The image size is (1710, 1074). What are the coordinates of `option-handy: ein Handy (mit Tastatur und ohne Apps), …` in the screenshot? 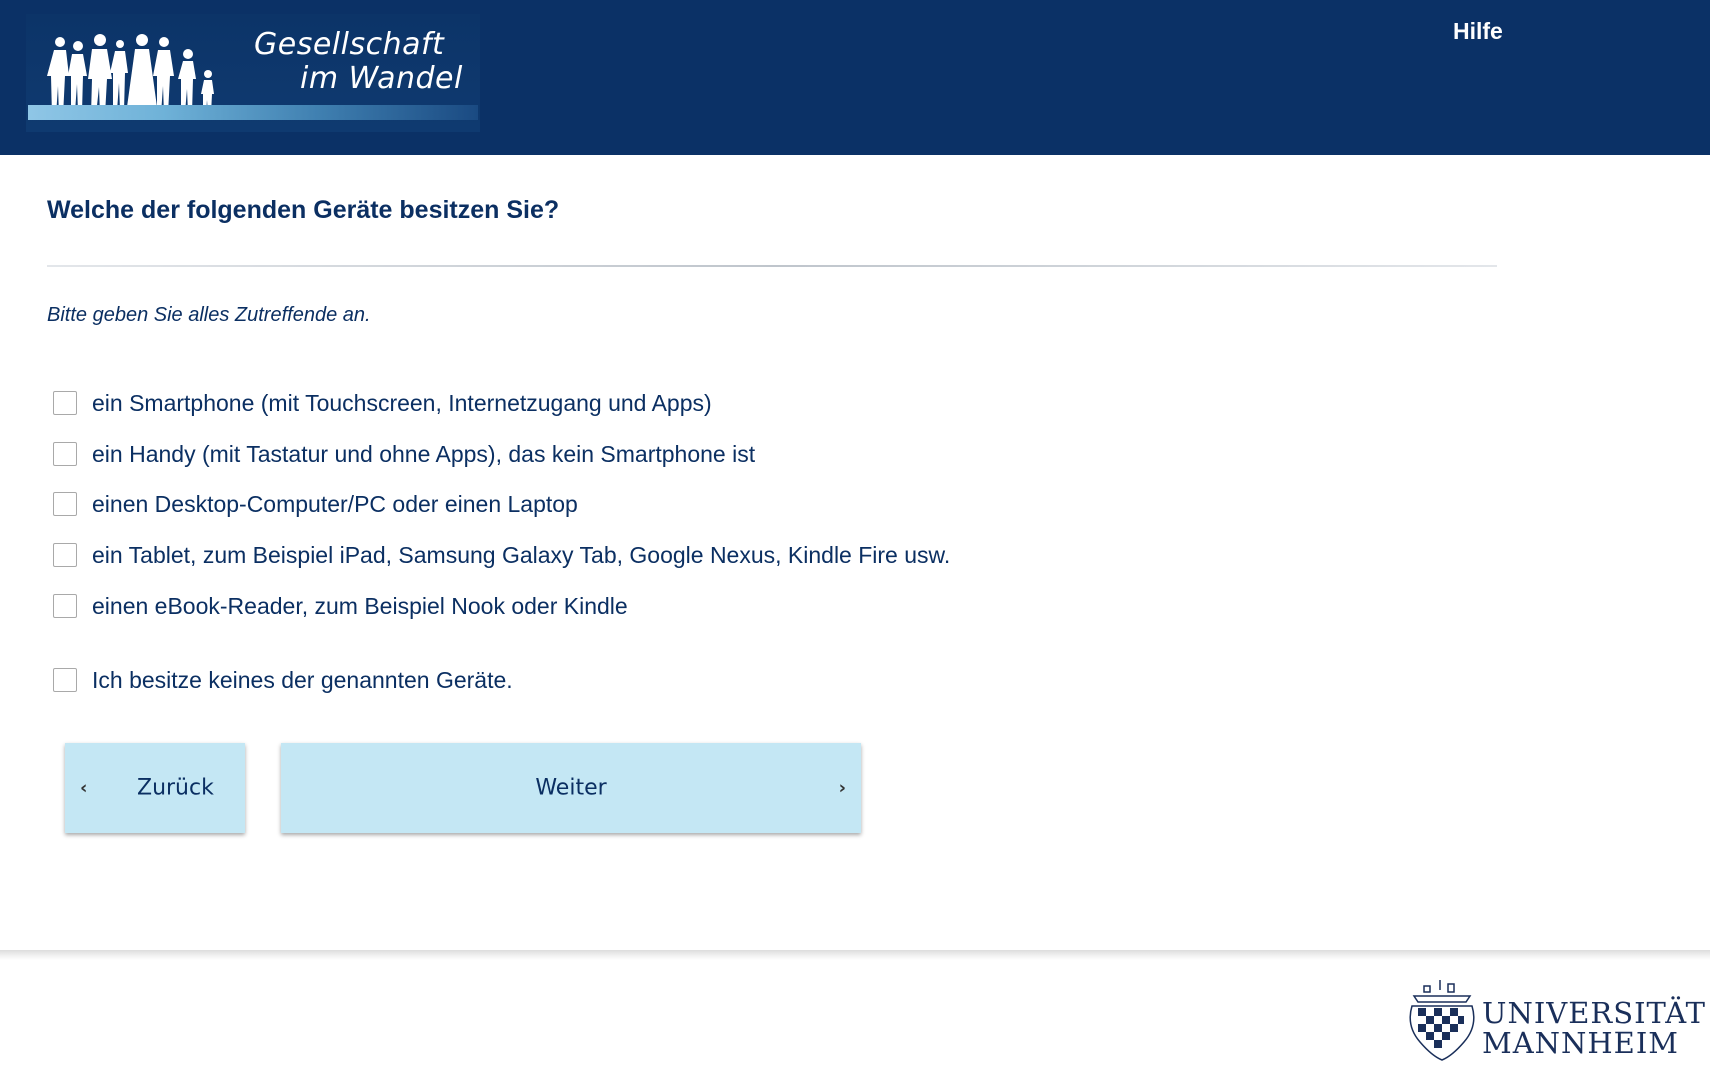 It's located at (404, 454).